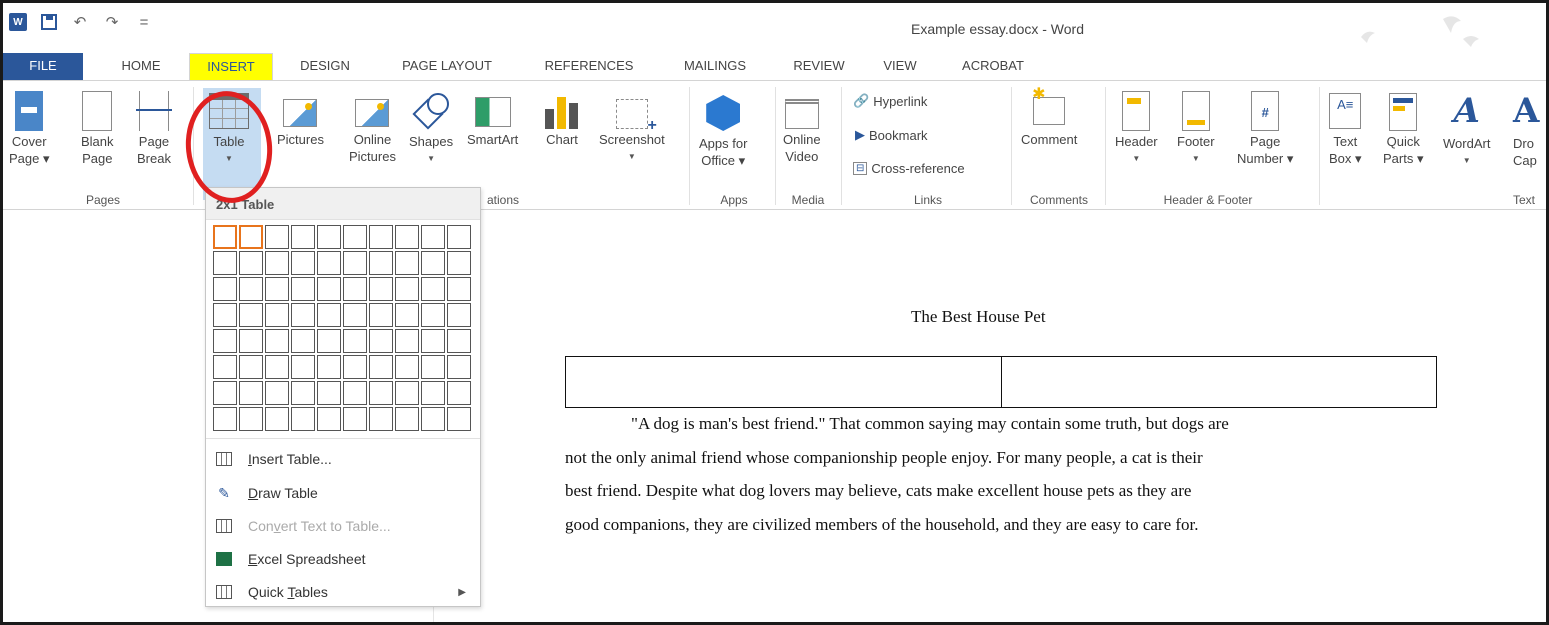  What do you see at coordinates (723, 129) in the screenshot?
I see `apps-for-office-button: Apps for Office ▾` at bounding box center [723, 129].